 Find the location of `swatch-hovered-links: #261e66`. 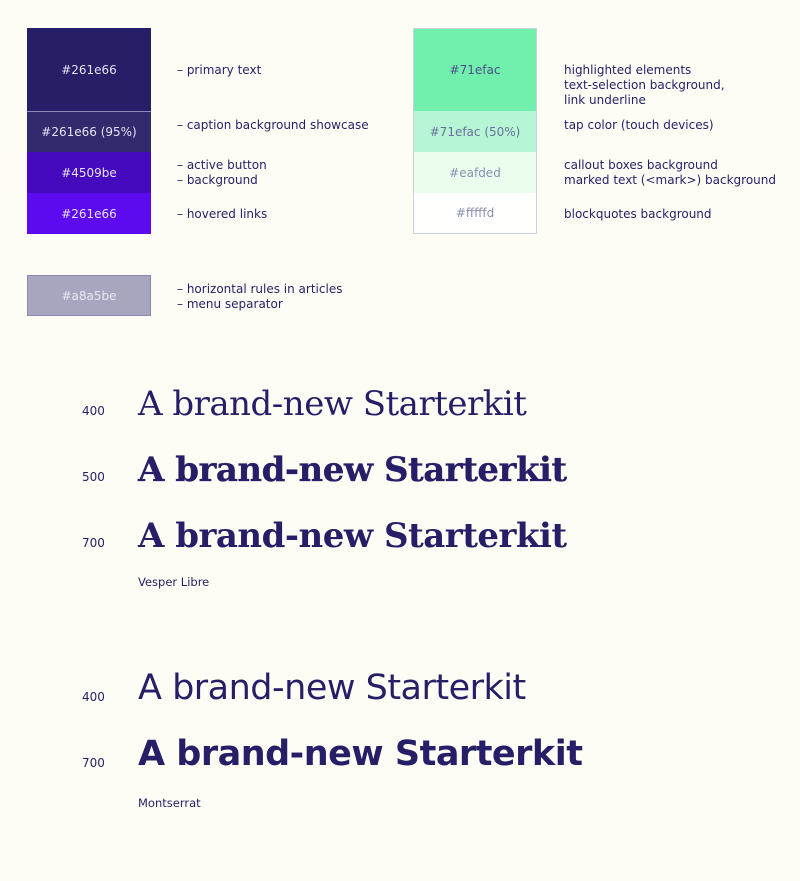

swatch-hovered-links: #261e66 is located at coordinates (89, 213).